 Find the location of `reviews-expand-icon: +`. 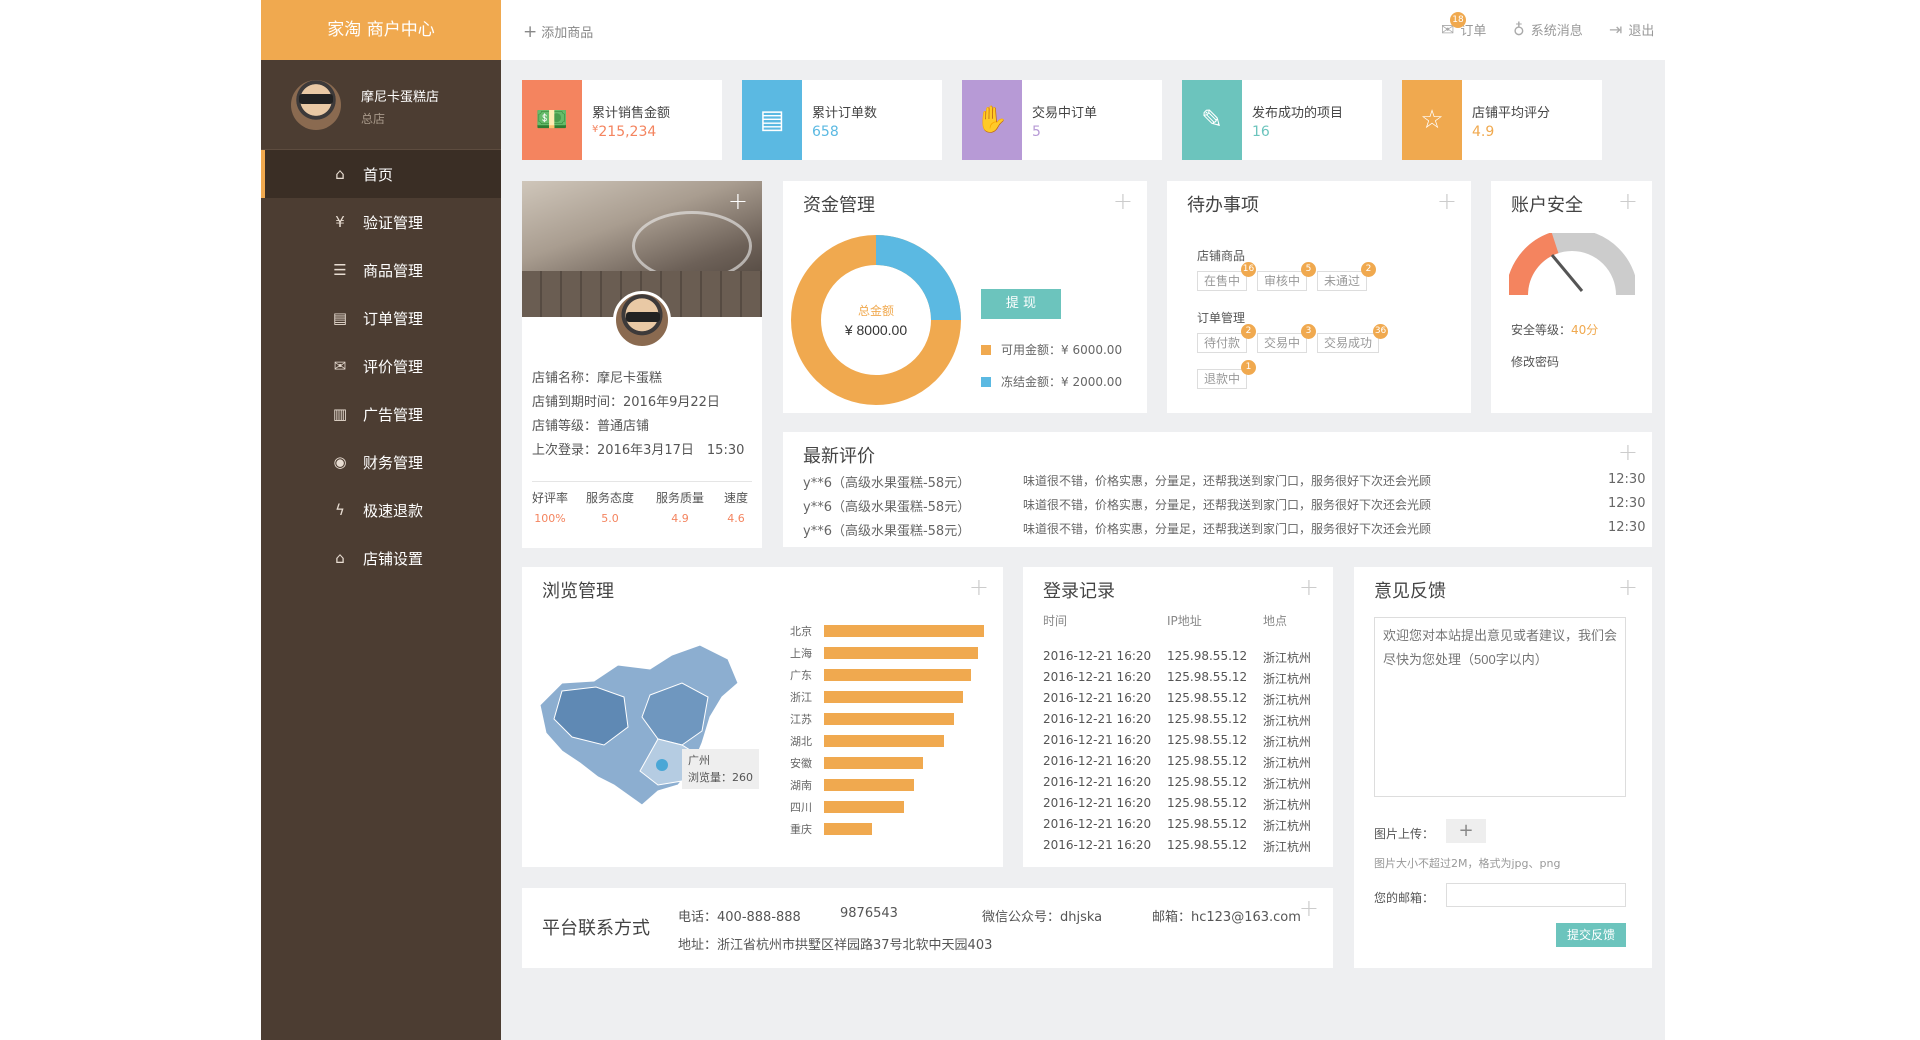

reviews-expand-icon: + is located at coordinates (1628, 452).